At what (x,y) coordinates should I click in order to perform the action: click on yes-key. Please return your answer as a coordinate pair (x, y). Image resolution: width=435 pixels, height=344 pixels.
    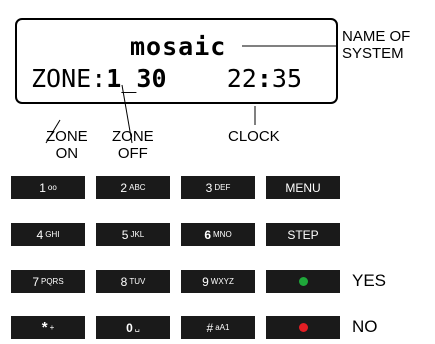
    Looking at the image, I should click on (303, 281).